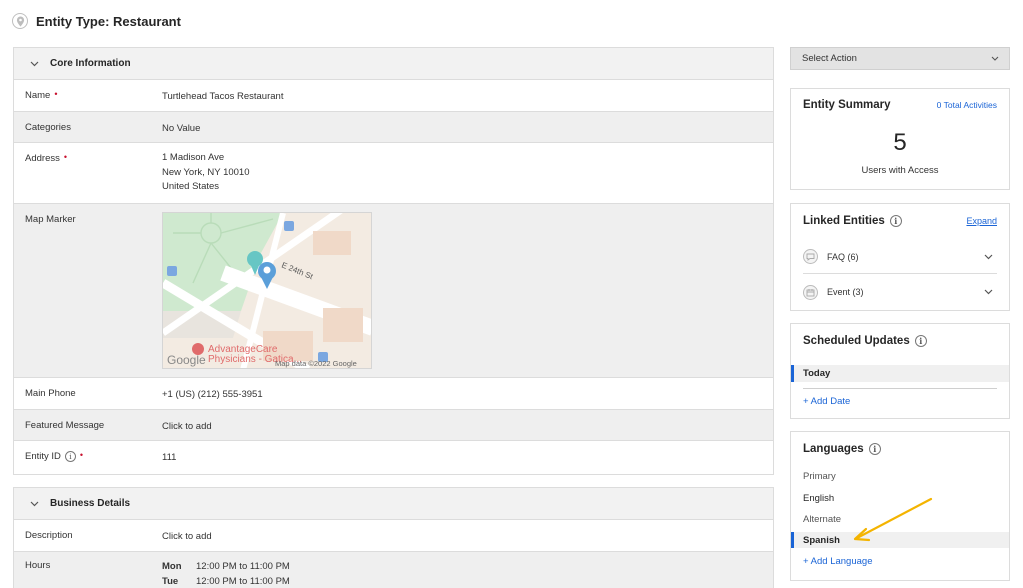  I want to click on field-row-description: Description Click to add, so click(393, 536).